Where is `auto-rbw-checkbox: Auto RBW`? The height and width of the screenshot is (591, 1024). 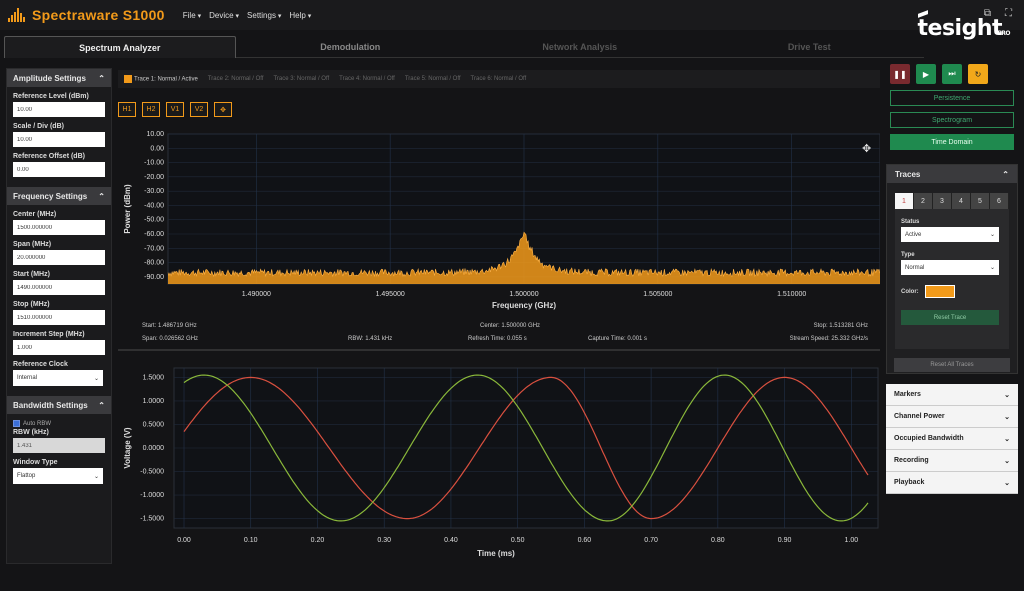
auto-rbw-checkbox: Auto RBW is located at coordinates (59, 423).